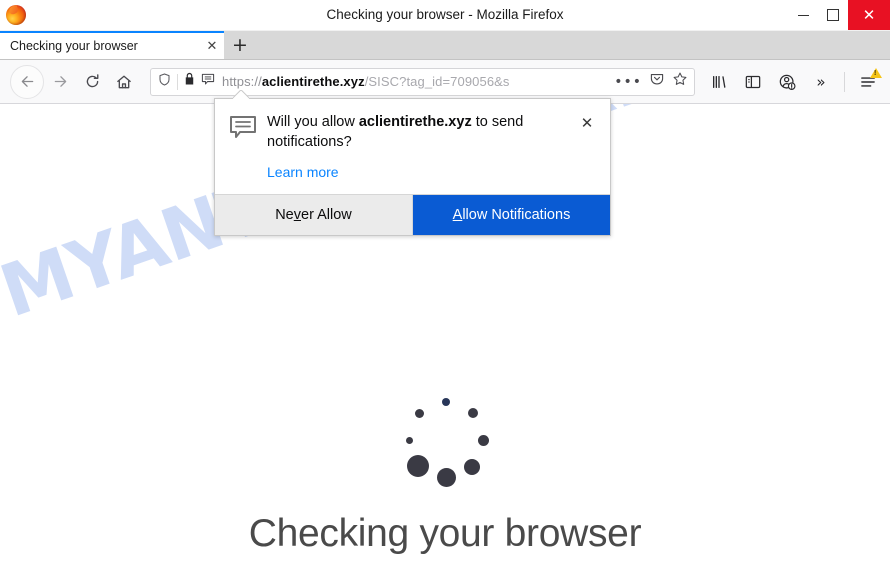 Image resolution: width=890 pixels, height=565 pixels. Describe the element at coordinates (284, 215) in the screenshot. I see `never-allow-pre: Ne` at that location.